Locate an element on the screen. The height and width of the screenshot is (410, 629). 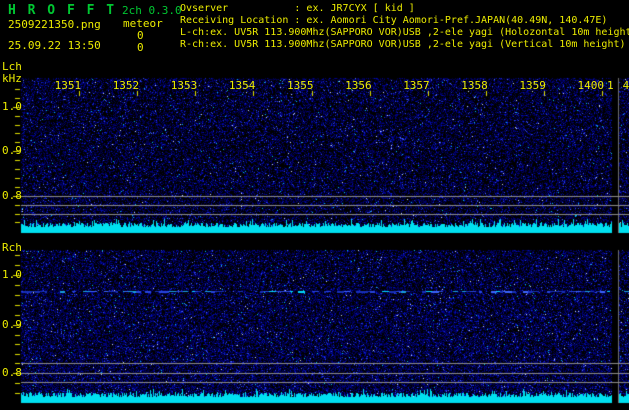
rch-freq-1.0: 1.0 is located at coordinates (12, 274).